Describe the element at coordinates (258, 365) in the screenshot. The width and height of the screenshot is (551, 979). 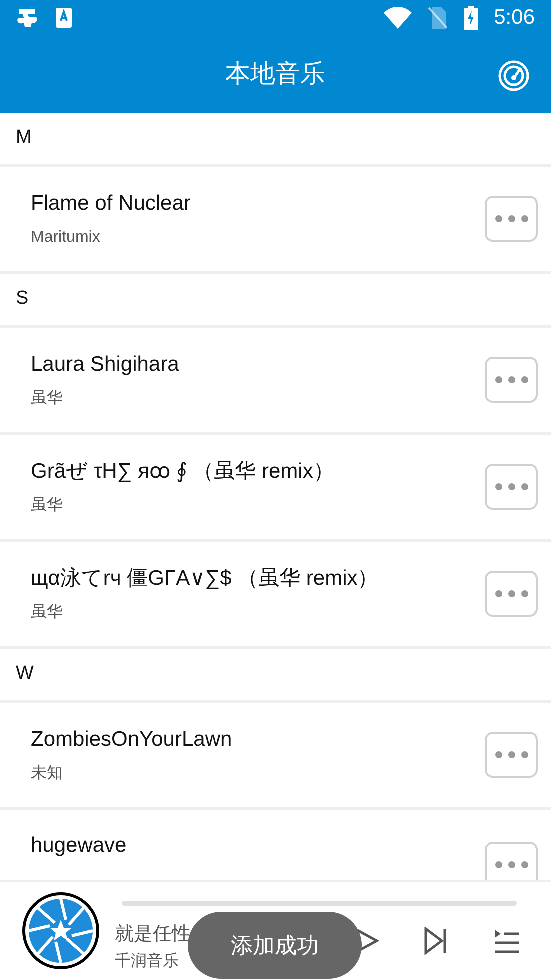
I see `song-title: Laura Shigihara` at that location.